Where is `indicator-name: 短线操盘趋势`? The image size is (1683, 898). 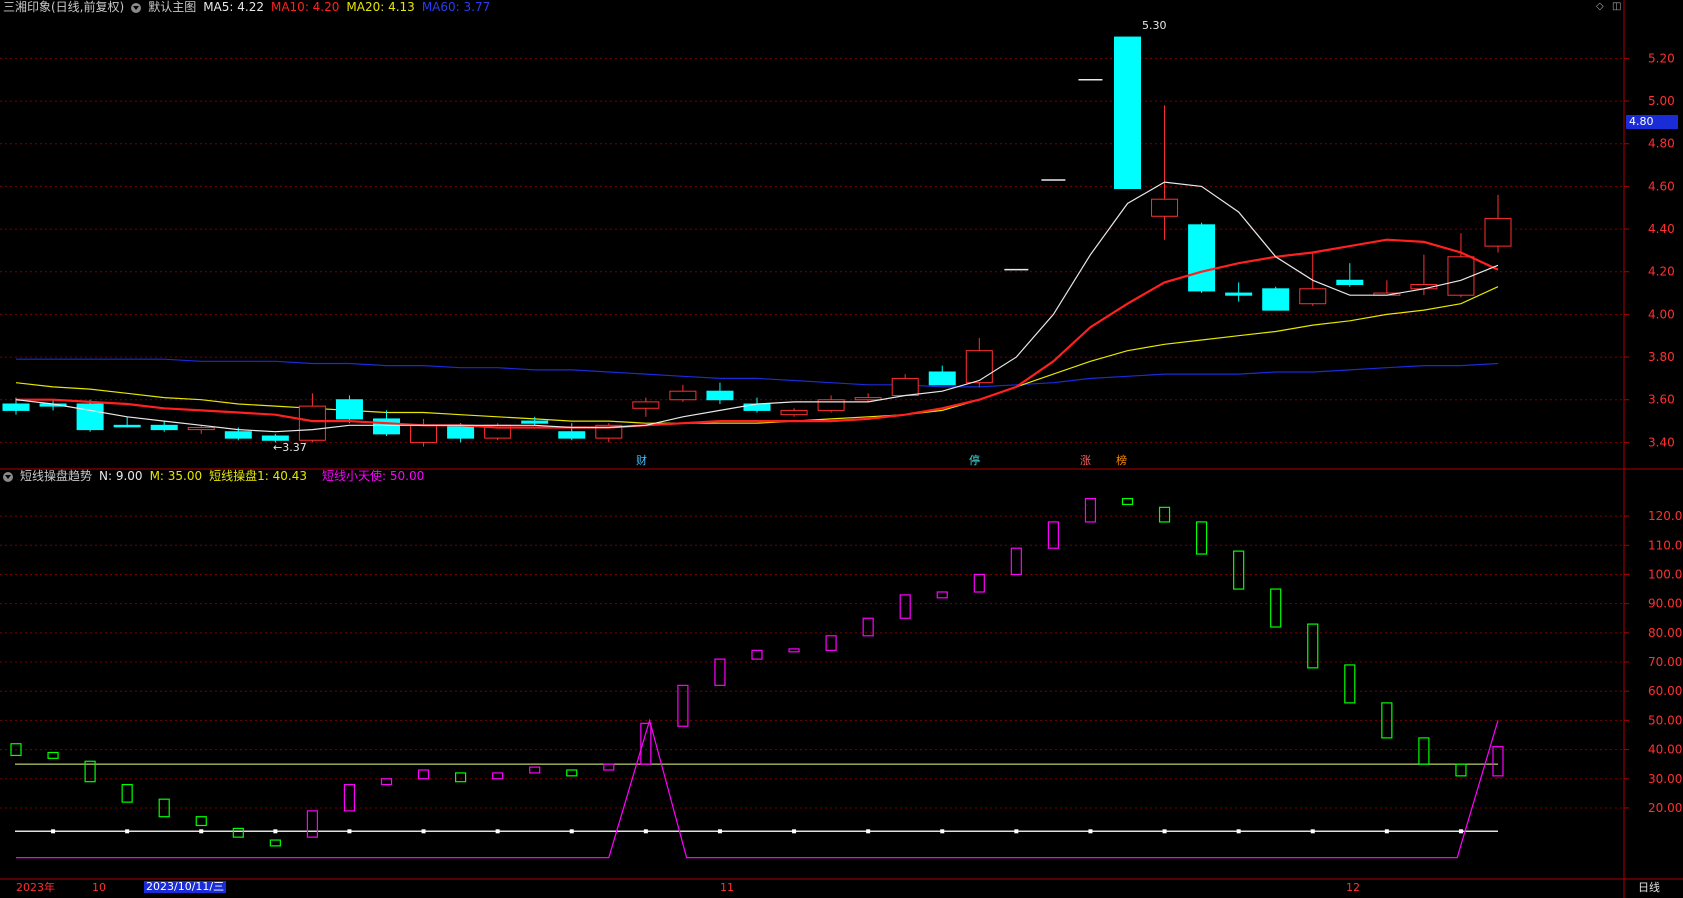 indicator-name: 短线操盘趋势 is located at coordinates (56, 476).